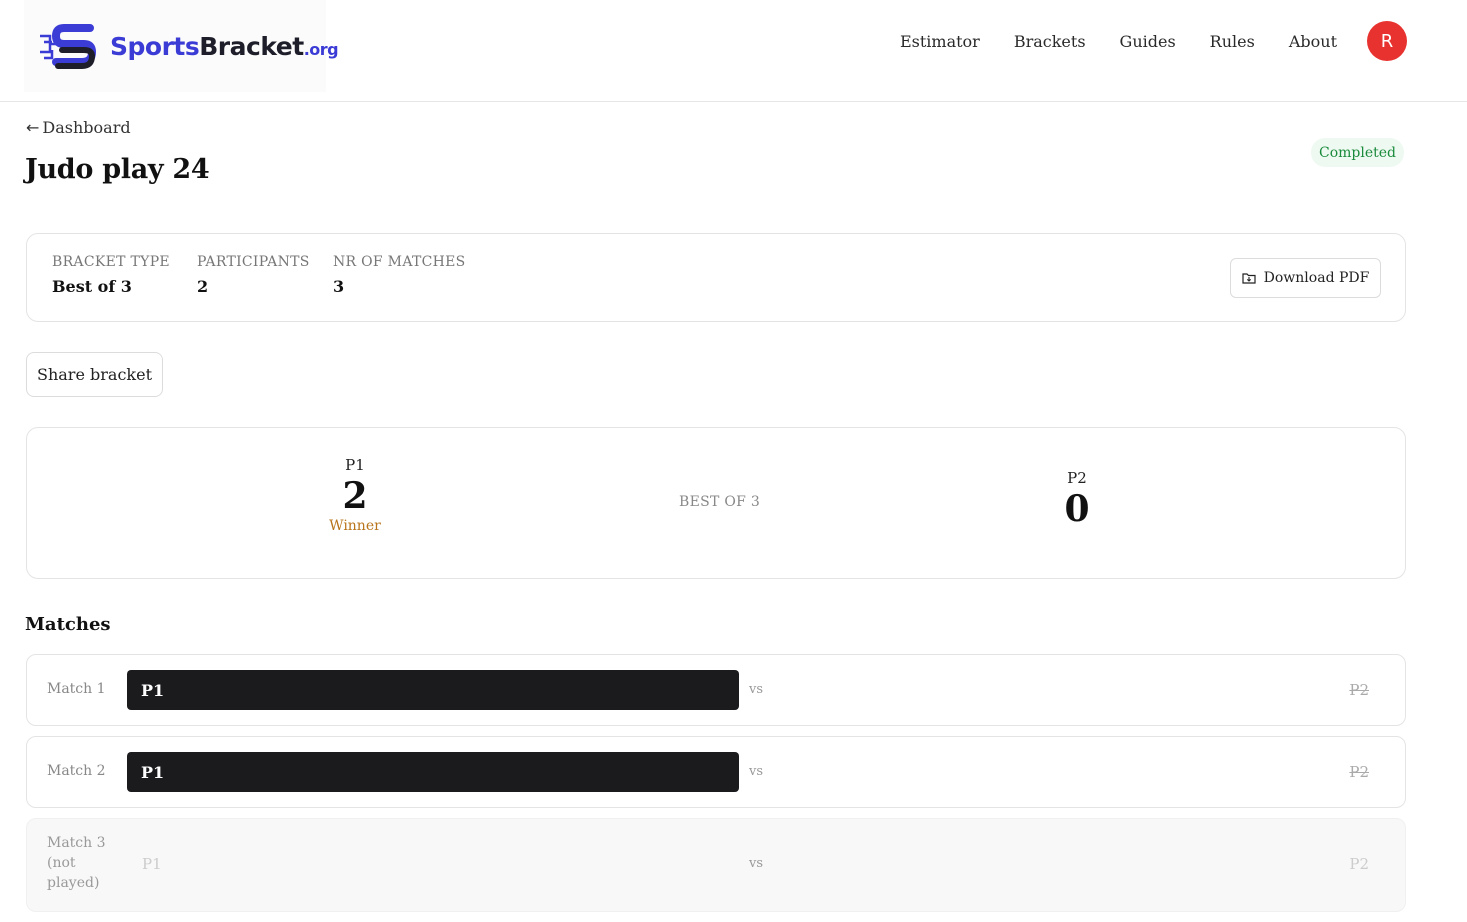  I want to click on match-label: Match 1, so click(76, 689).